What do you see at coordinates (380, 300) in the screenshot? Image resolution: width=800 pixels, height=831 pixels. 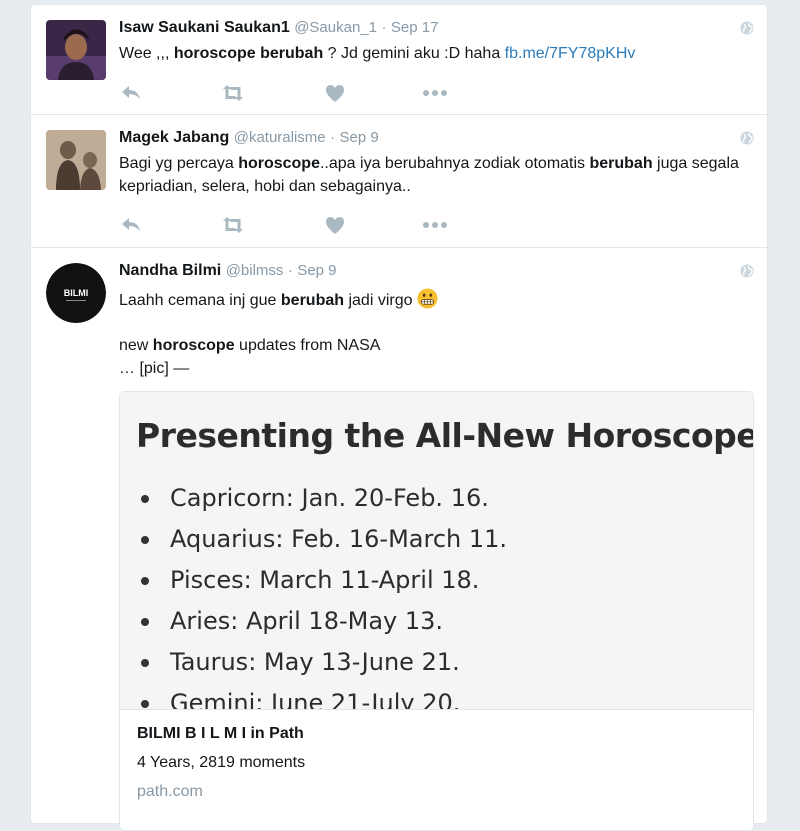 I see `text-run: jadi virgo` at bounding box center [380, 300].